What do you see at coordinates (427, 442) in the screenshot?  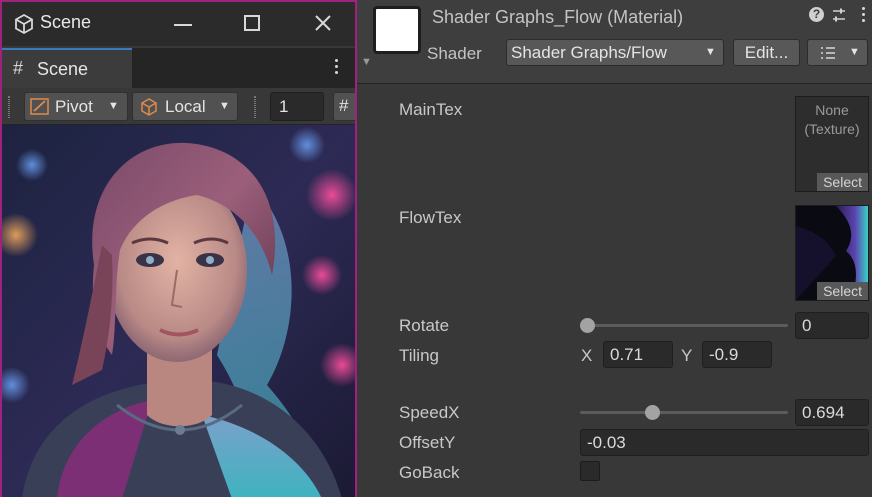 I see `offsety-label: OffsetY` at bounding box center [427, 442].